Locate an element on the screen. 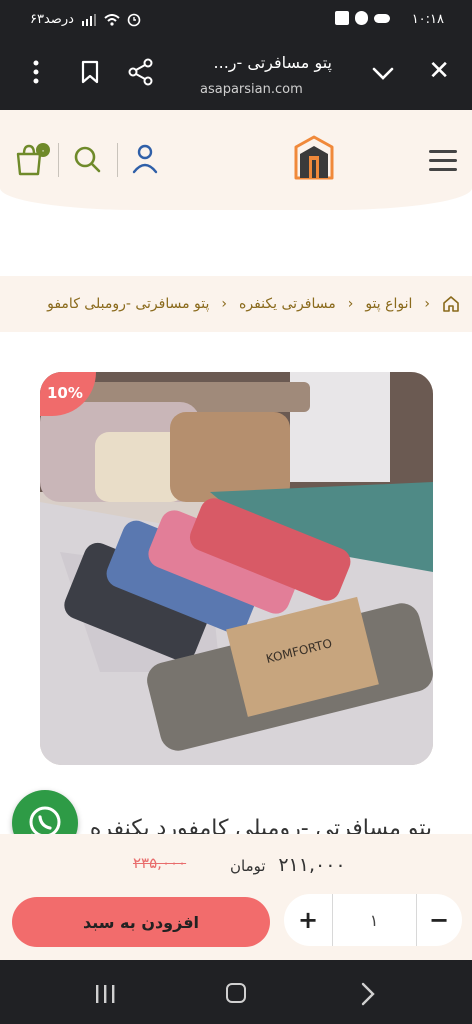  search-icon is located at coordinates (87, 159).